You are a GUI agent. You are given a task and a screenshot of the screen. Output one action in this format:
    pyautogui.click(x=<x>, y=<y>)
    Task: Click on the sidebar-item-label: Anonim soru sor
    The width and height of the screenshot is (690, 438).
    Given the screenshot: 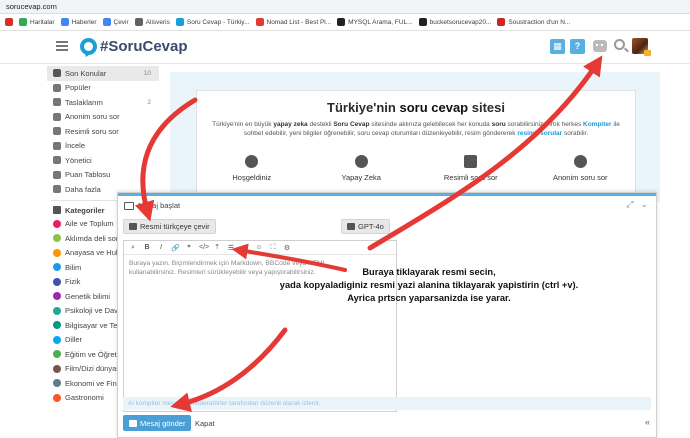 What is the action you would take?
    pyautogui.click(x=92, y=117)
    